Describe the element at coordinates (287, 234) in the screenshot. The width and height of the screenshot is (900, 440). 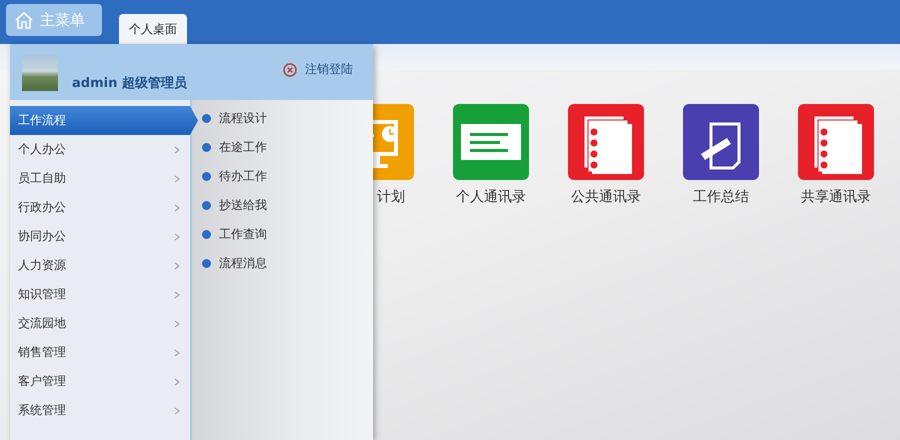
I see `submenu-item: 工作查询` at that location.